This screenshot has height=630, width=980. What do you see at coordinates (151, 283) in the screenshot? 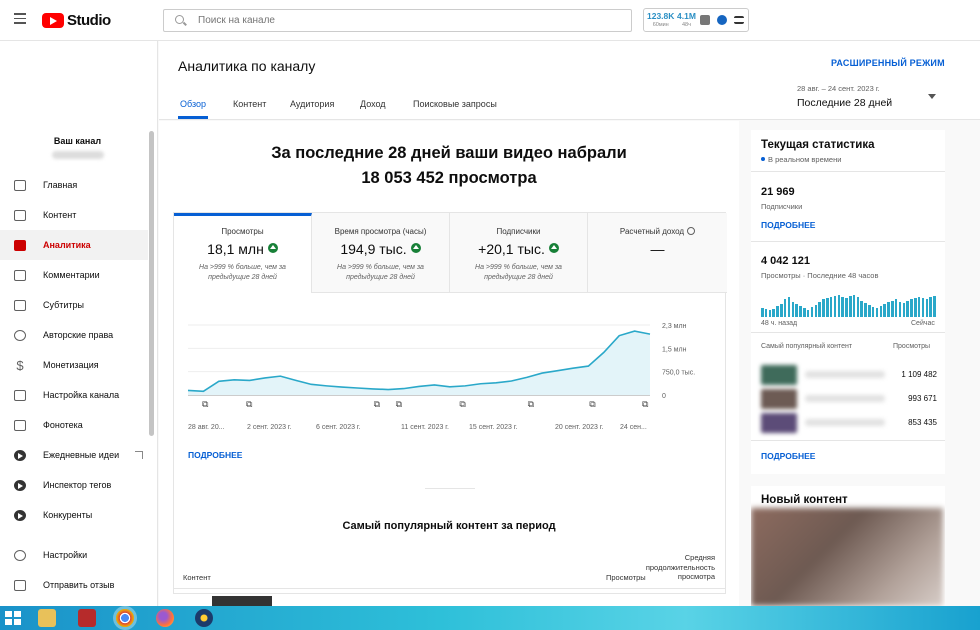
I see `sidebar-scrollbar` at bounding box center [151, 283].